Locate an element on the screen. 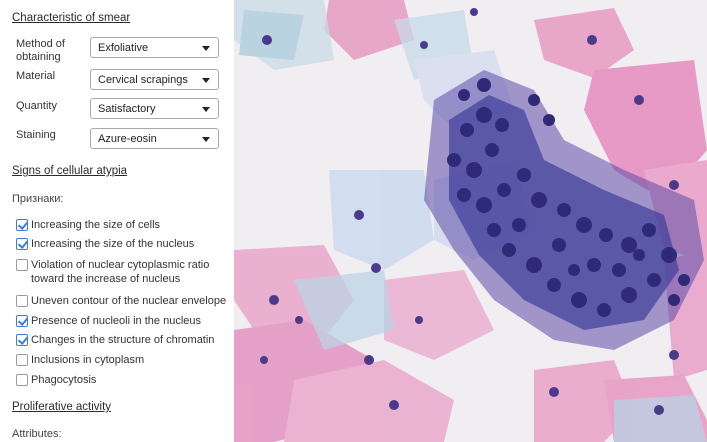  select-staining: Azure-eosin is located at coordinates (154, 138).